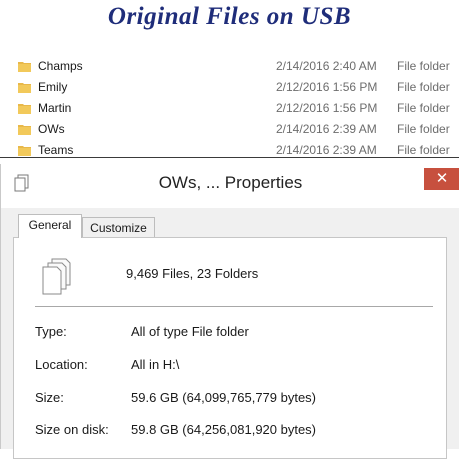  Describe the element at coordinates (50, 226) in the screenshot. I see `tab-general: General` at that location.